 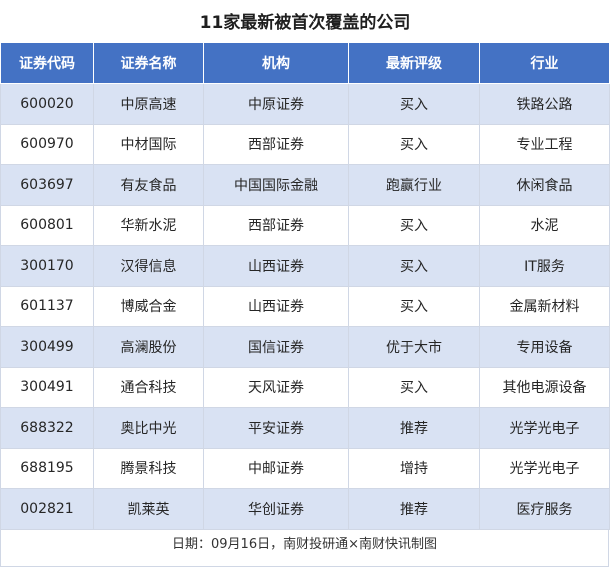 What do you see at coordinates (544, 387) in the screenshot?
I see `cell-industry: 其他电源设备` at bounding box center [544, 387].